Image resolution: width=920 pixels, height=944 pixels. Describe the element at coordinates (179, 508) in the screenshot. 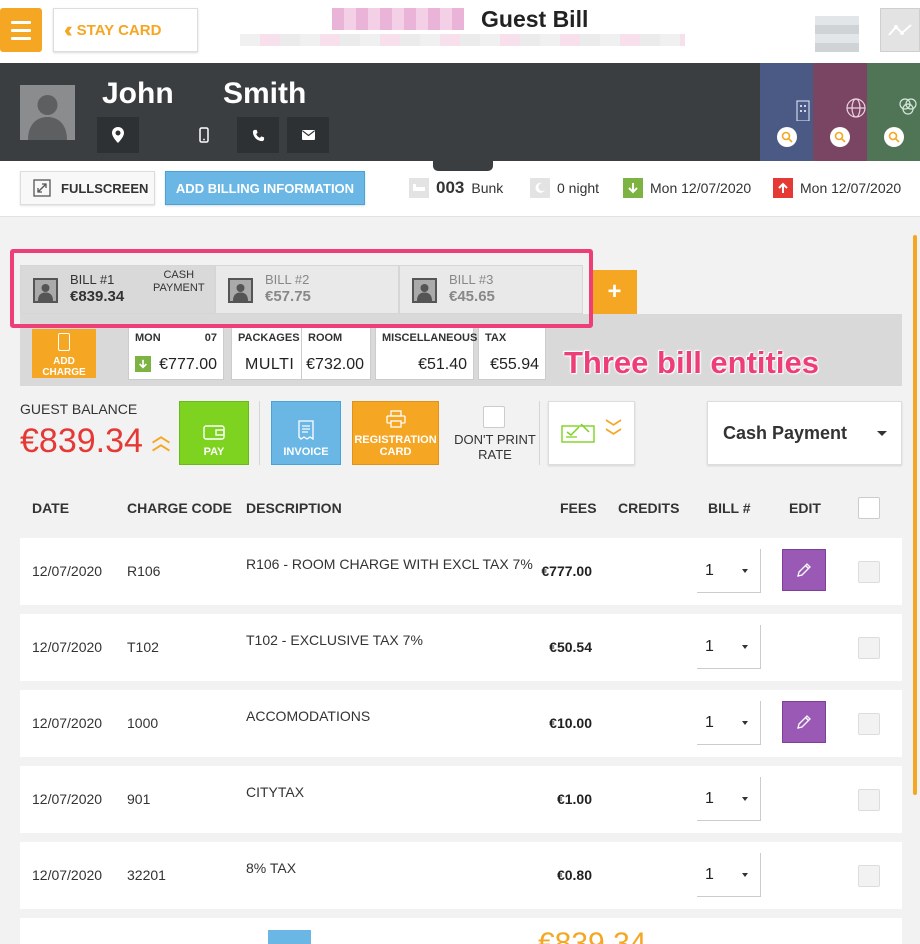

I see `col-header-charge-code: CHARGE CODE` at that location.